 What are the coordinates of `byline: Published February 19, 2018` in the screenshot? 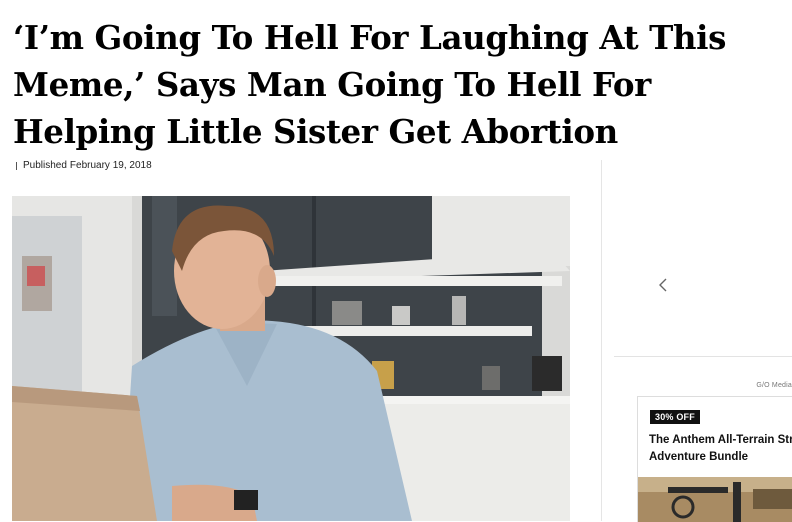 It's located at (84, 165).